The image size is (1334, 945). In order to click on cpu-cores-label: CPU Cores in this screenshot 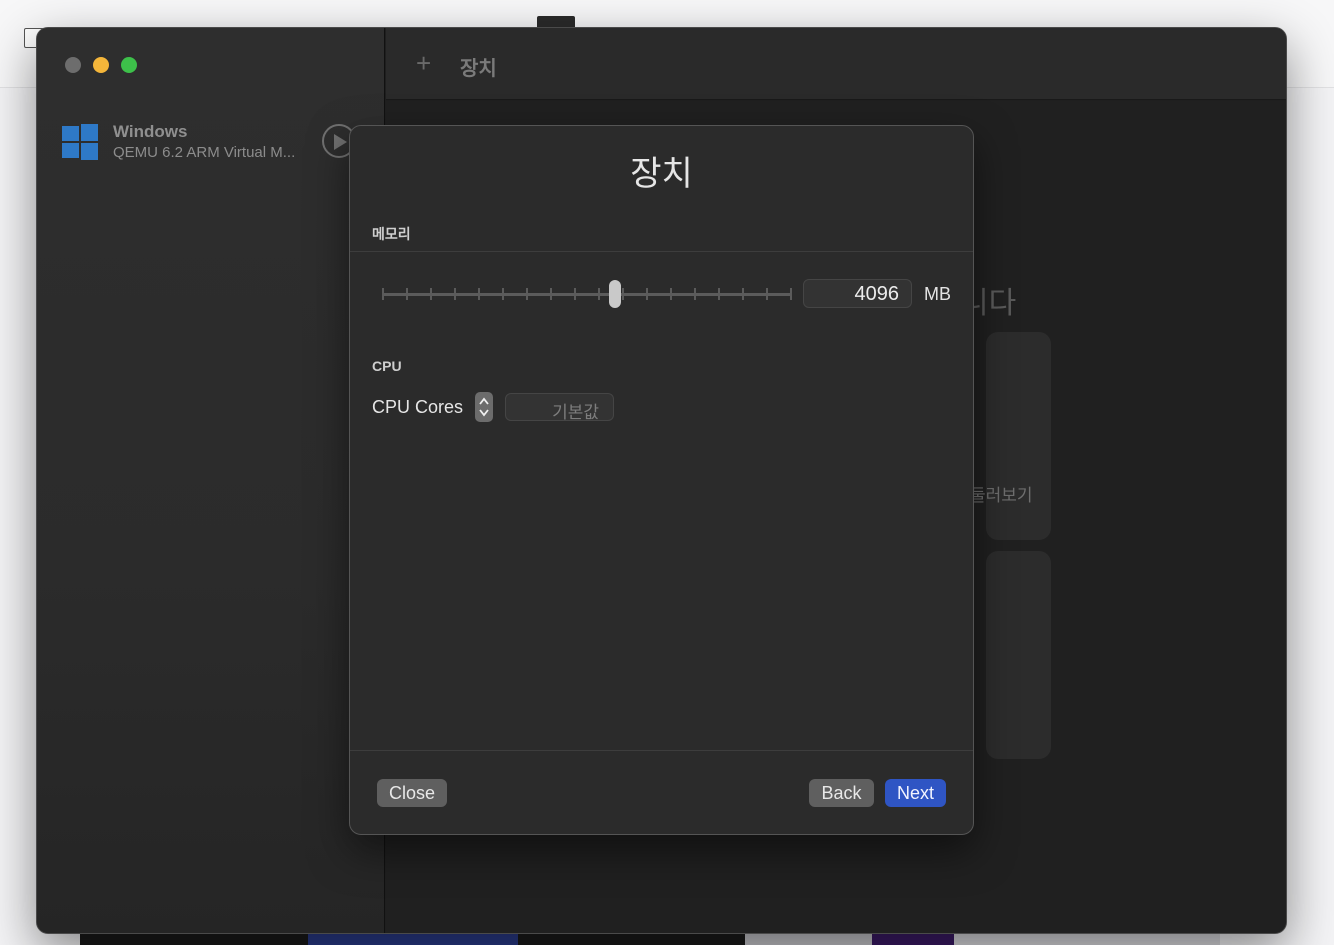, I will do `click(418, 407)`.